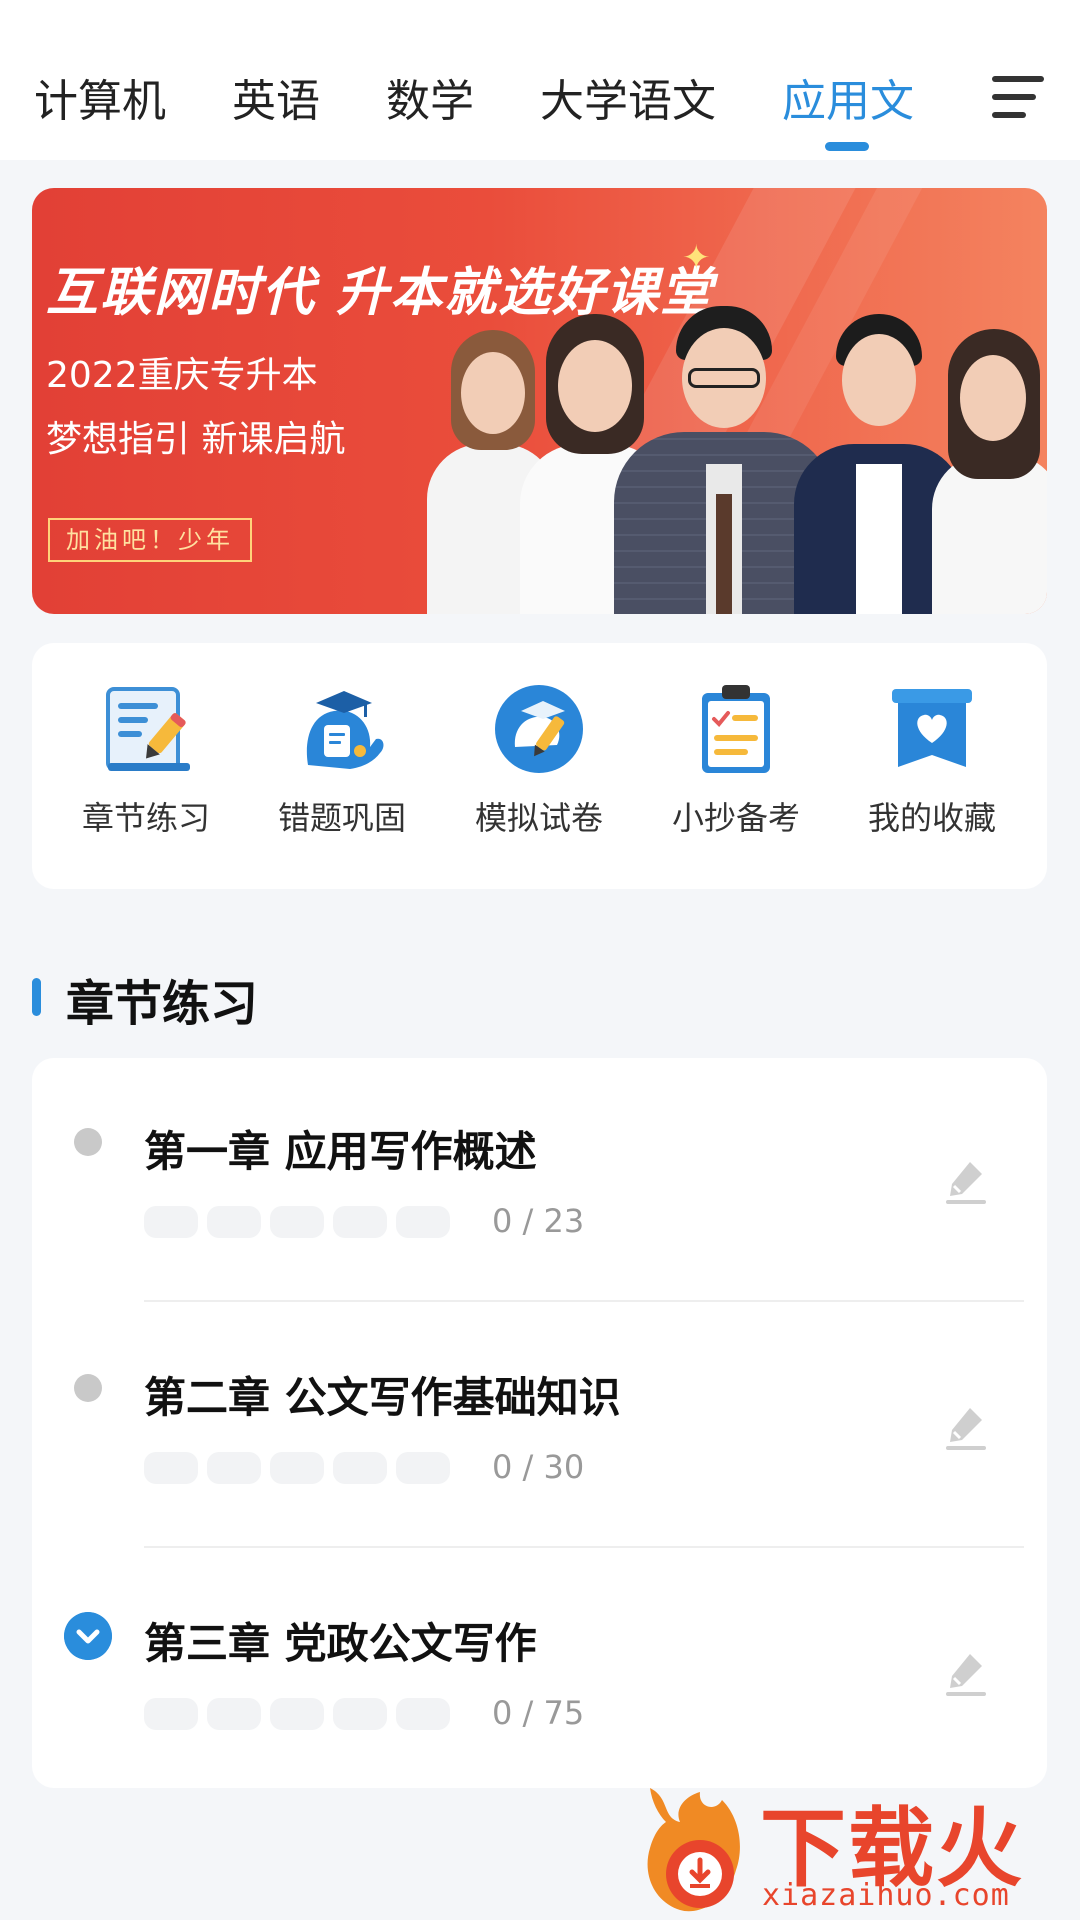  What do you see at coordinates (340, 1643) in the screenshot?
I see `chapter-title: 第三章 党政公文写作` at bounding box center [340, 1643].